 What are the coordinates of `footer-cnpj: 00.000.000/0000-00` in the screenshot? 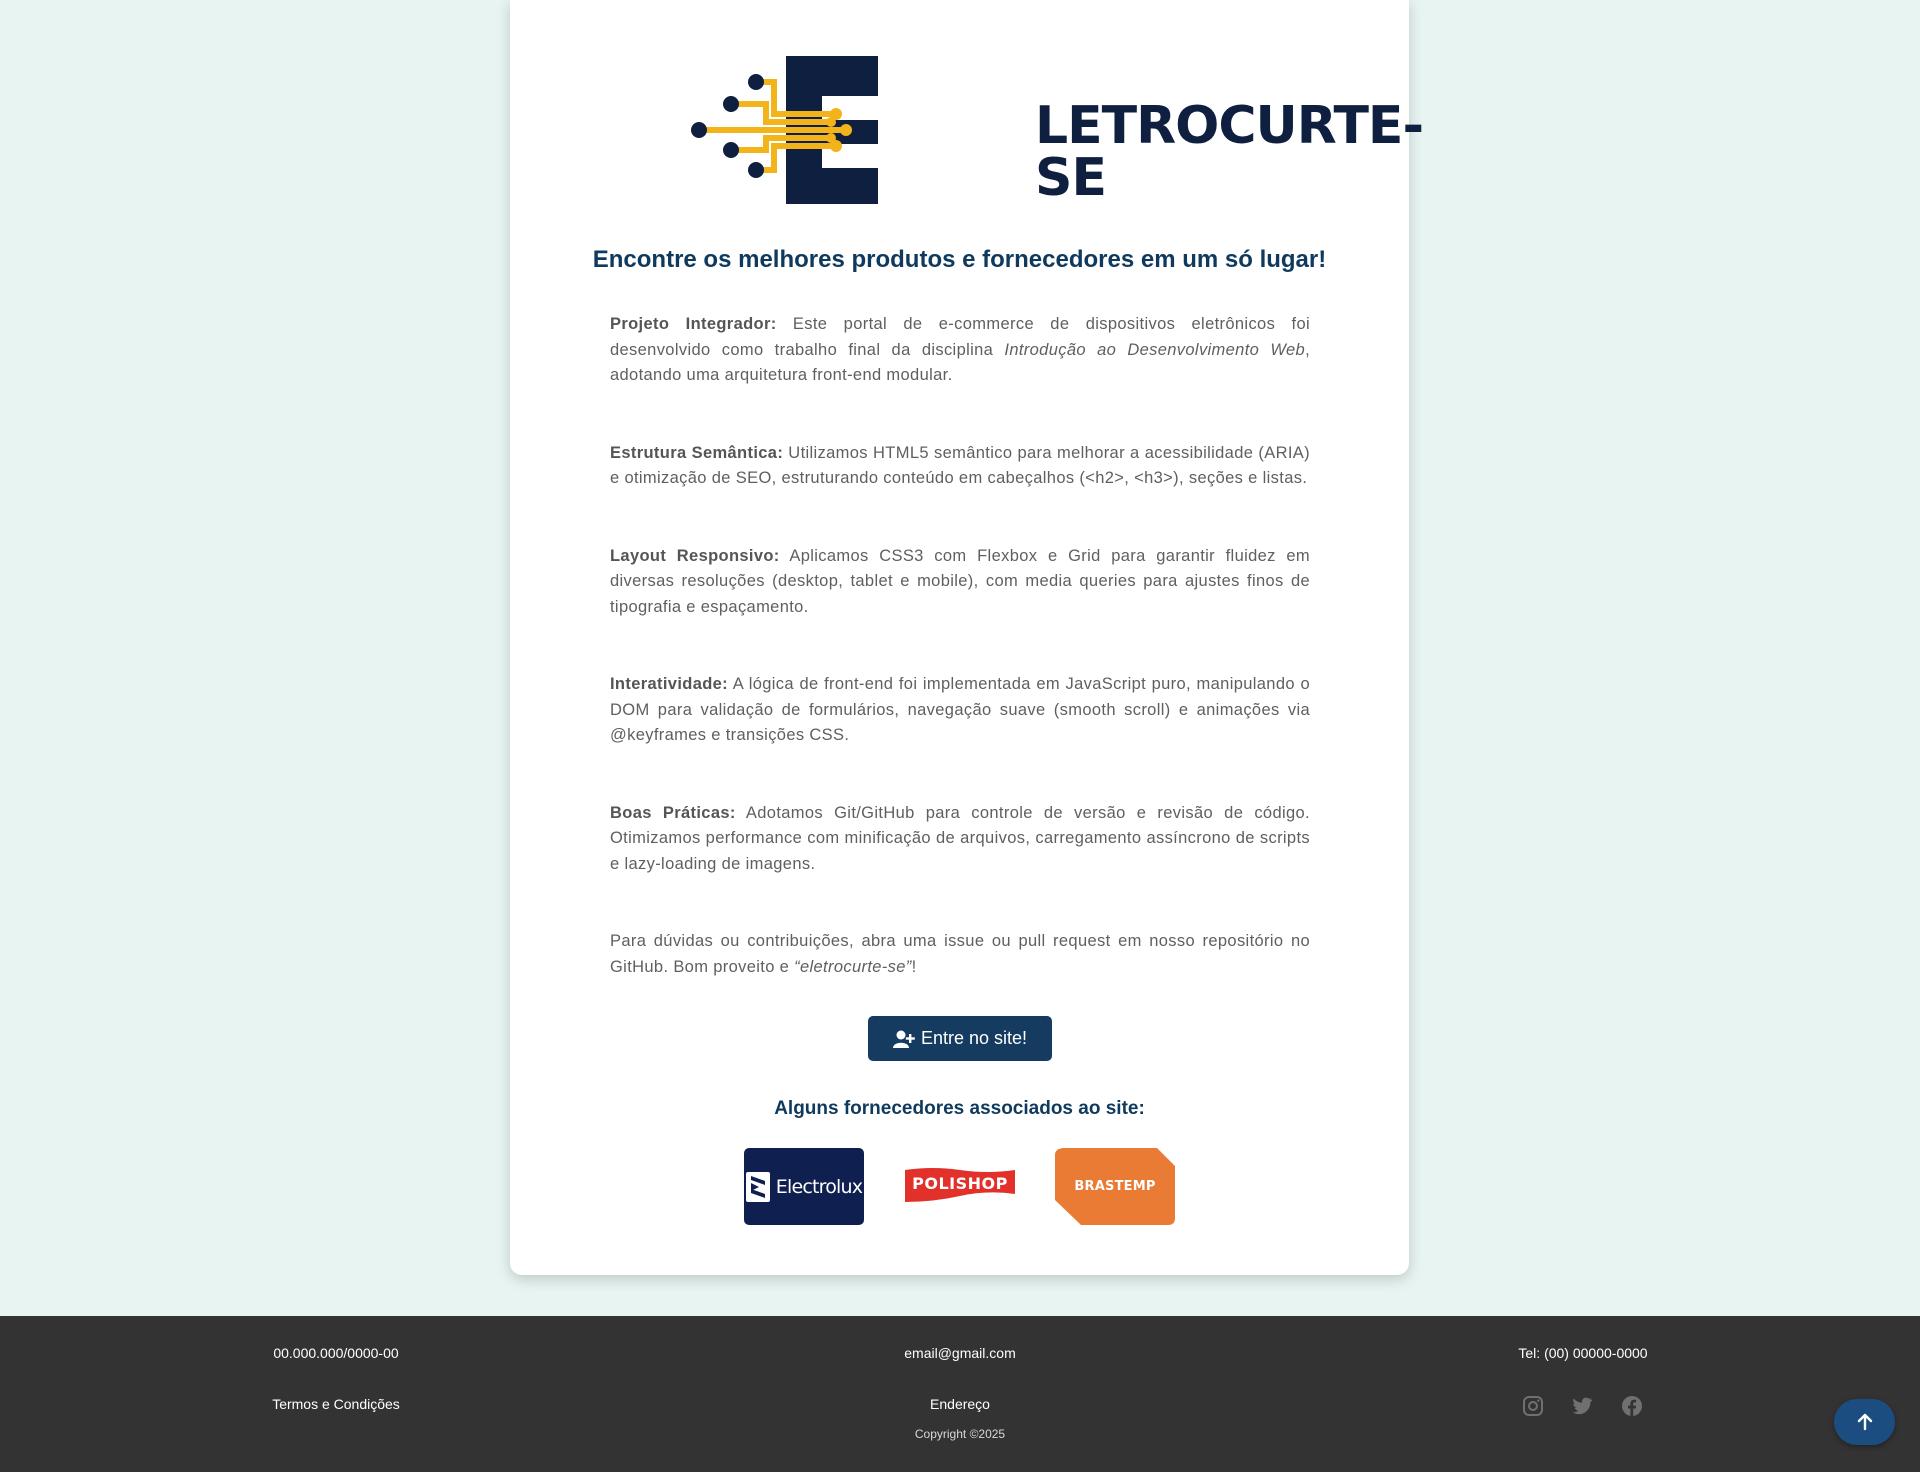 It's located at (336, 1353).